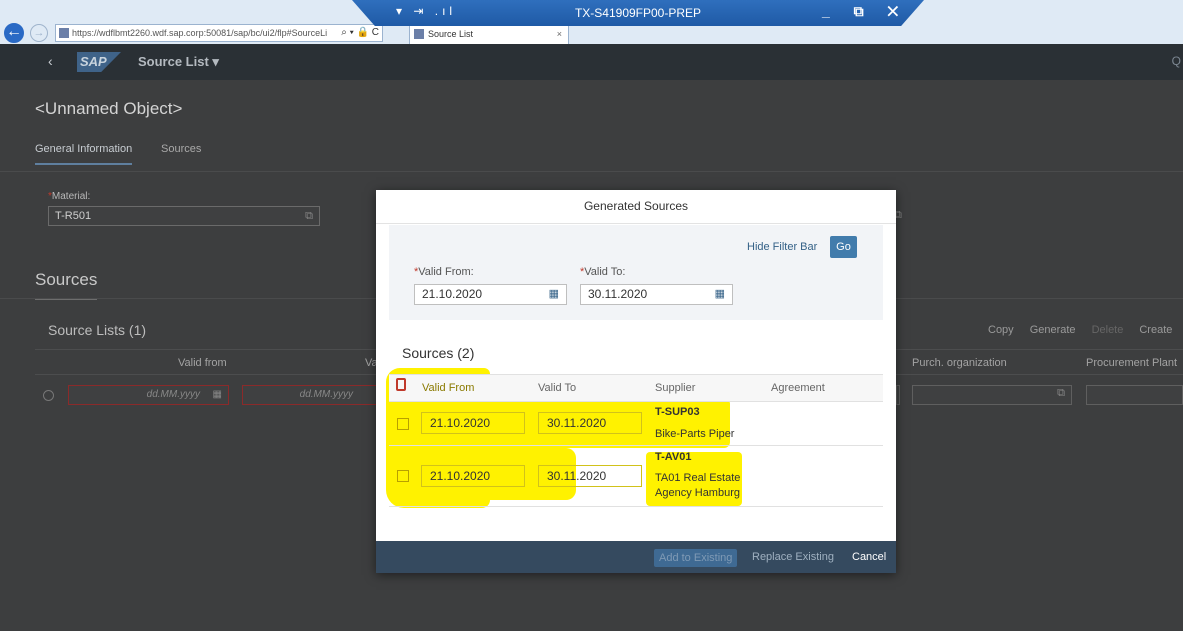  Describe the element at coordinates (591, 62) in the screenshot. I see `shell-bar: ‹ SAP Source List ▾ Q` at that location.